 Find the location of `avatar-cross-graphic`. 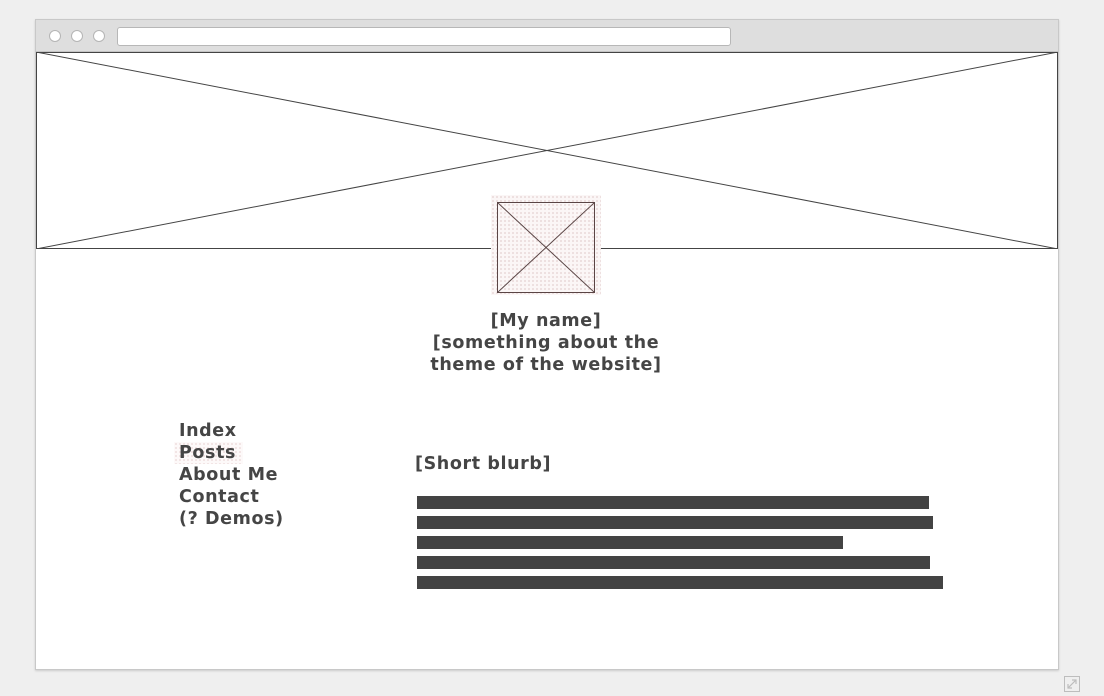

avatar-cross-graphic is located at coordinates (546, 247).